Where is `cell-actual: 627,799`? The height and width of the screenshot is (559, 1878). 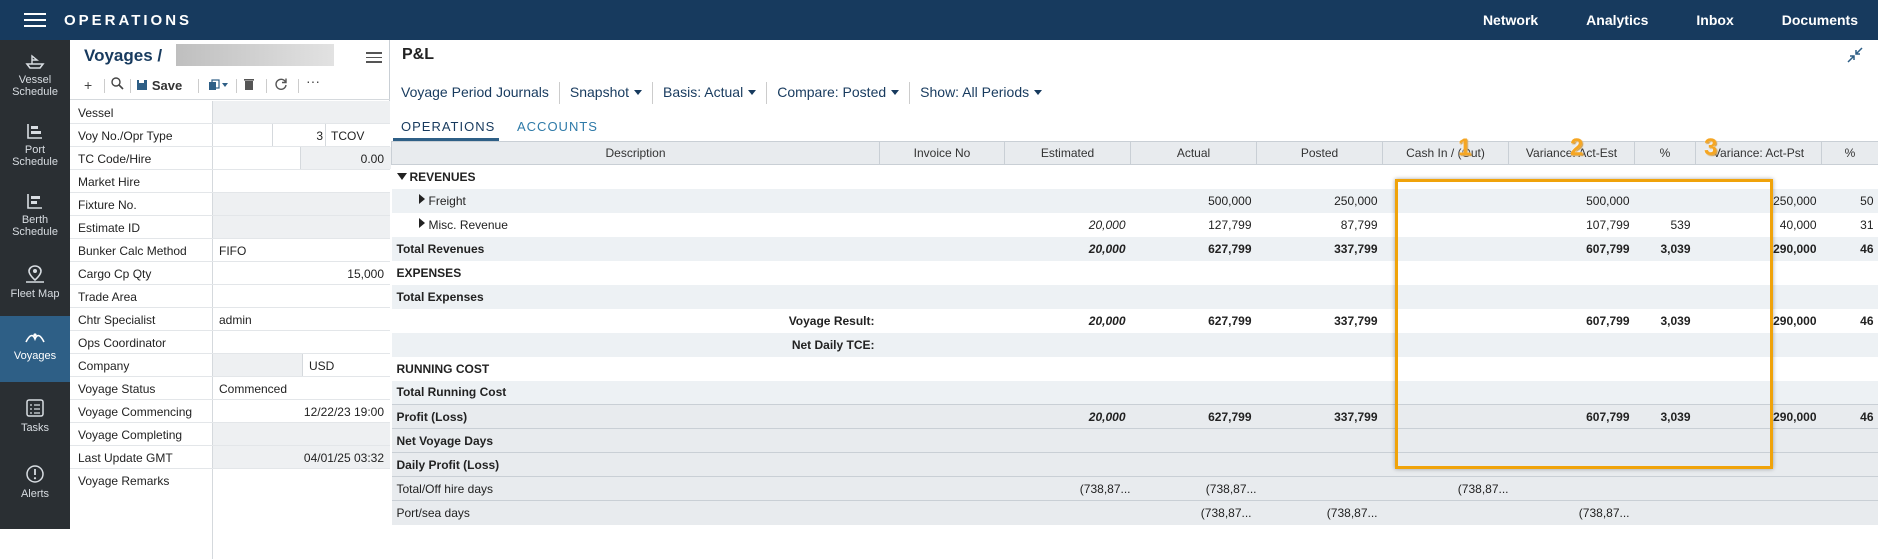
cell-actual: 627,799 is located at coordinates (1194, 249).